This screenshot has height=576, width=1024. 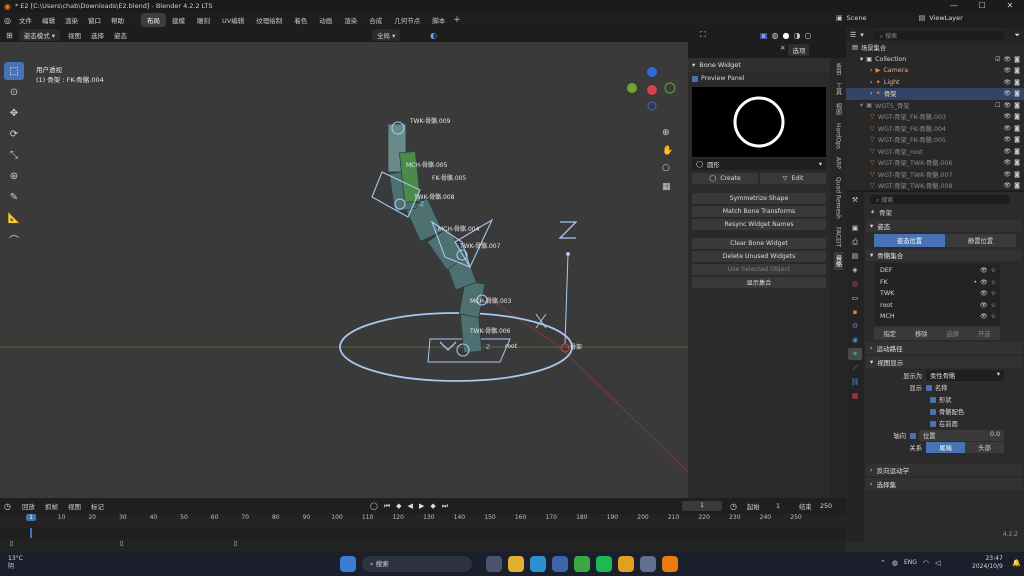 I want to click on blender-taskbar-icon, so click(x=670, y=564).